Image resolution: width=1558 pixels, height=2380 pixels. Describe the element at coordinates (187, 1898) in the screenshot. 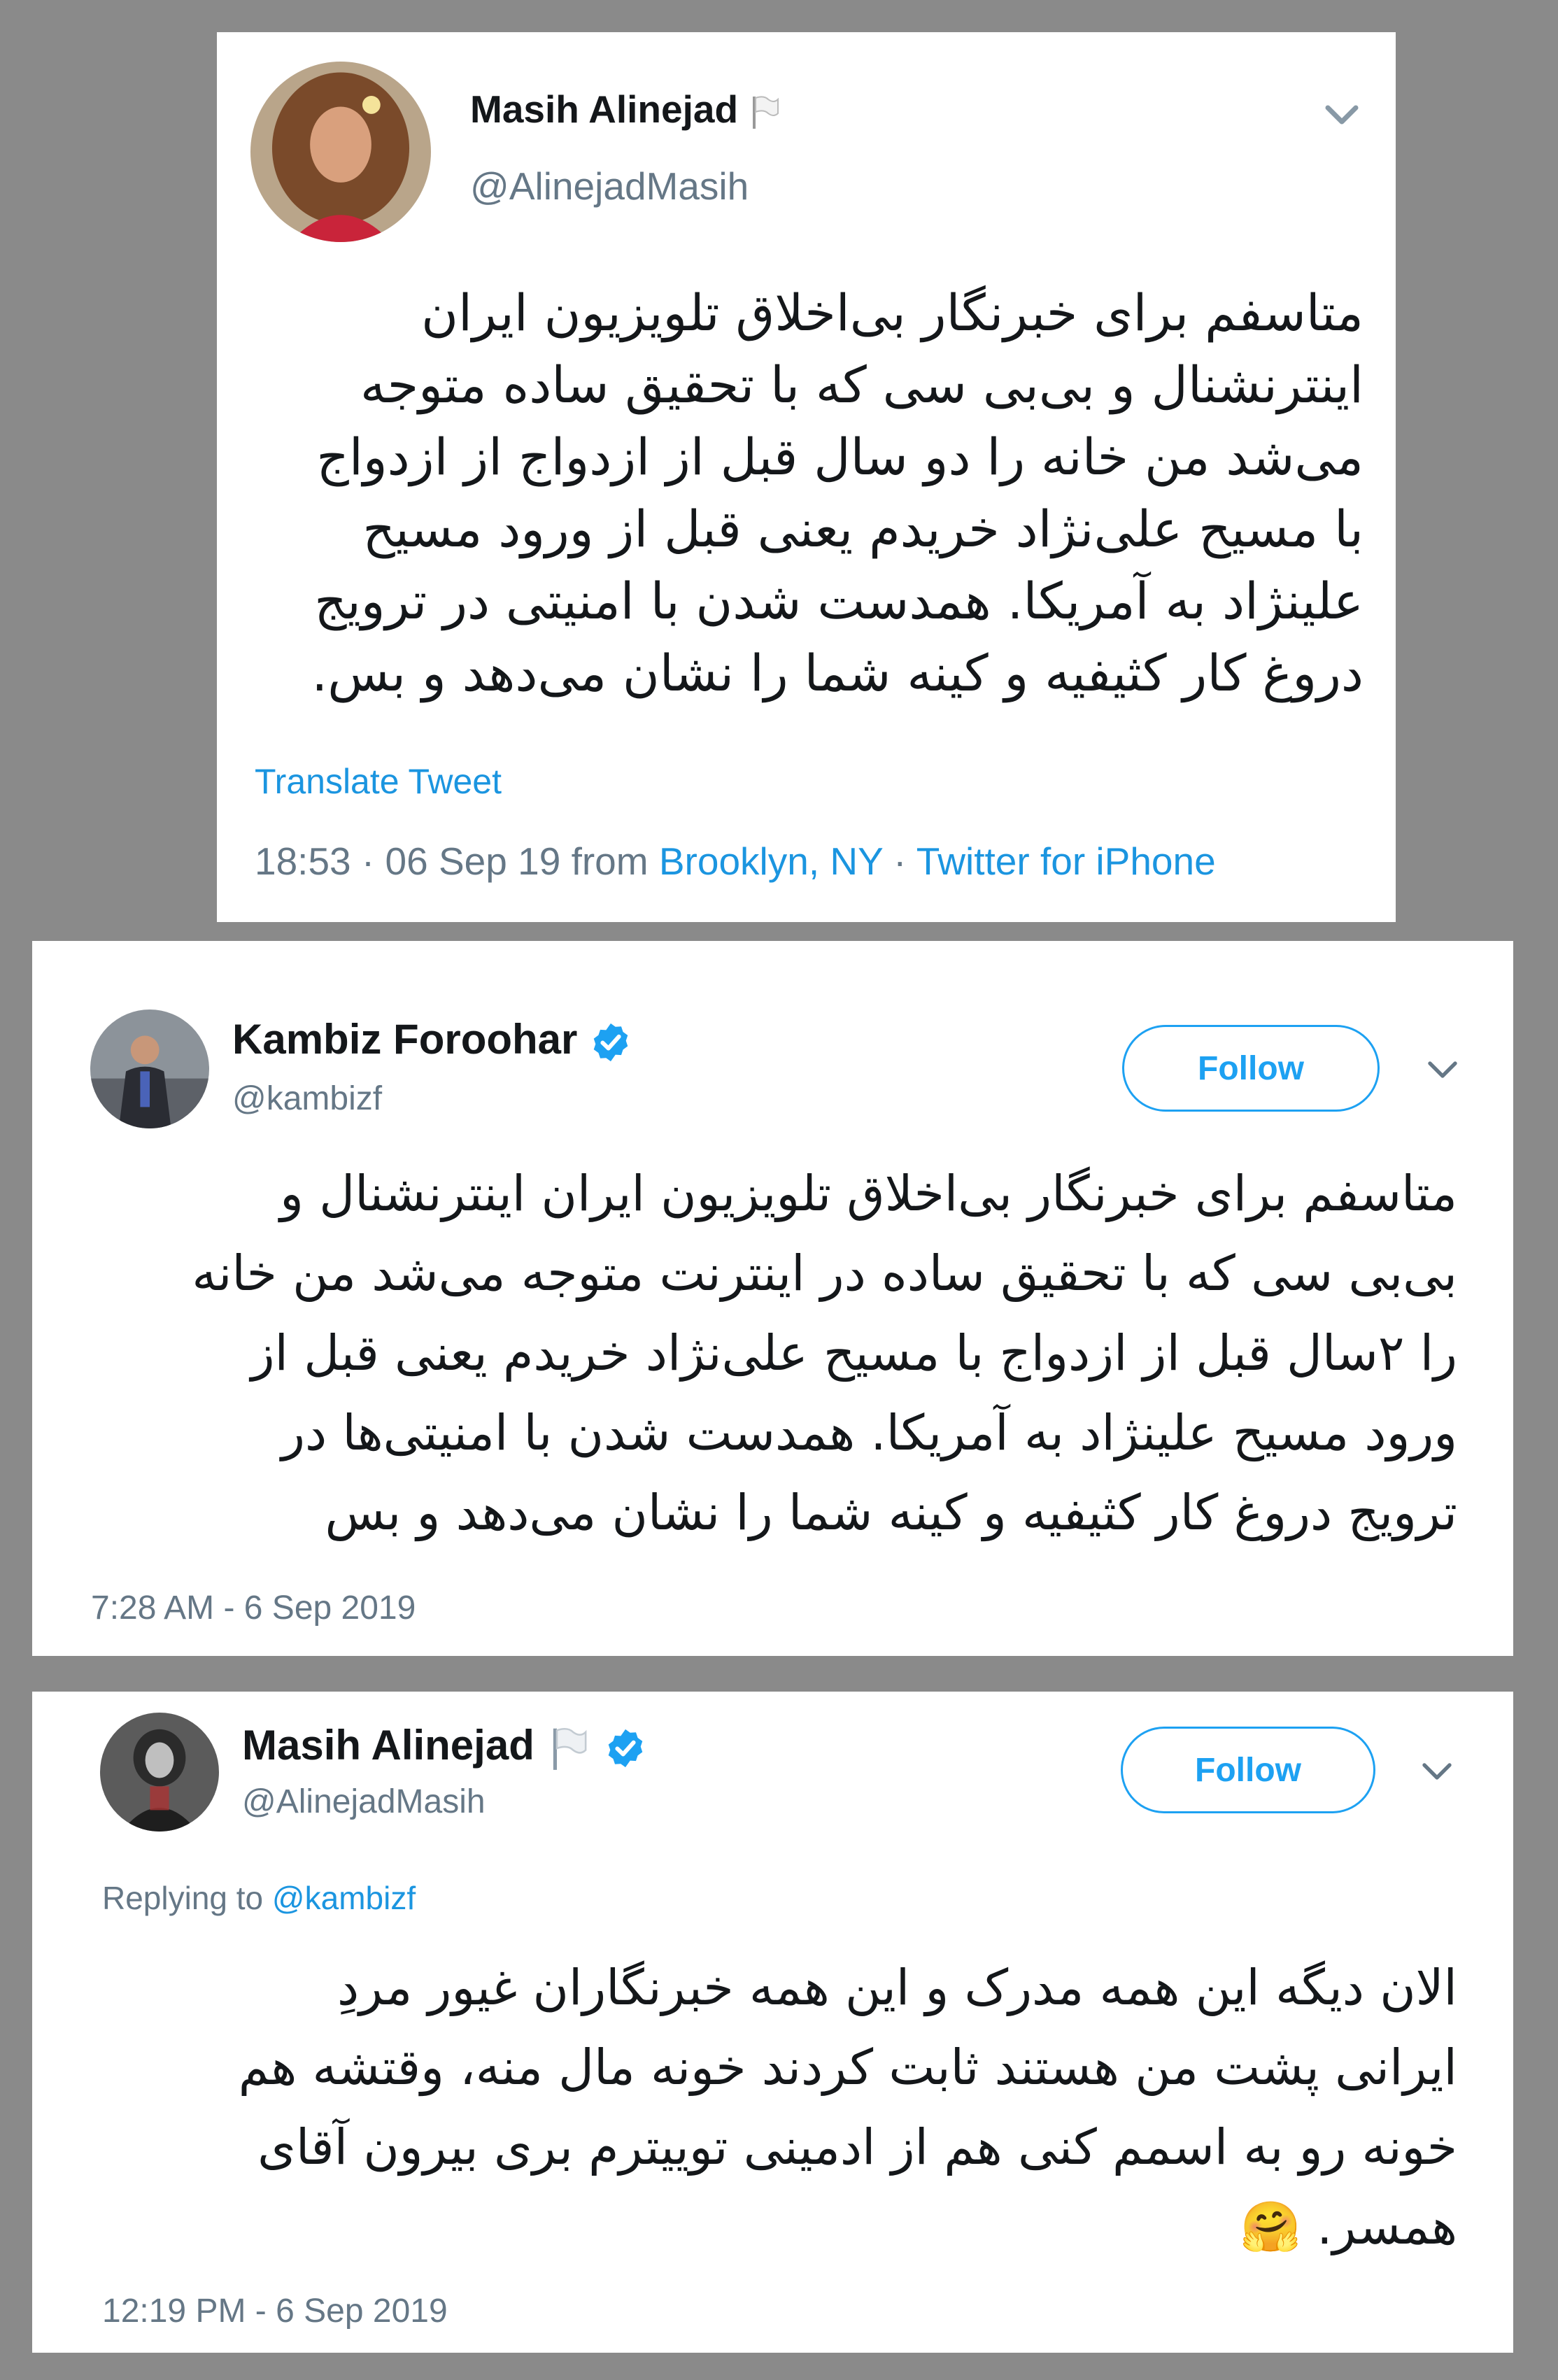

I see `replying-to-label: Replying to` at that location.